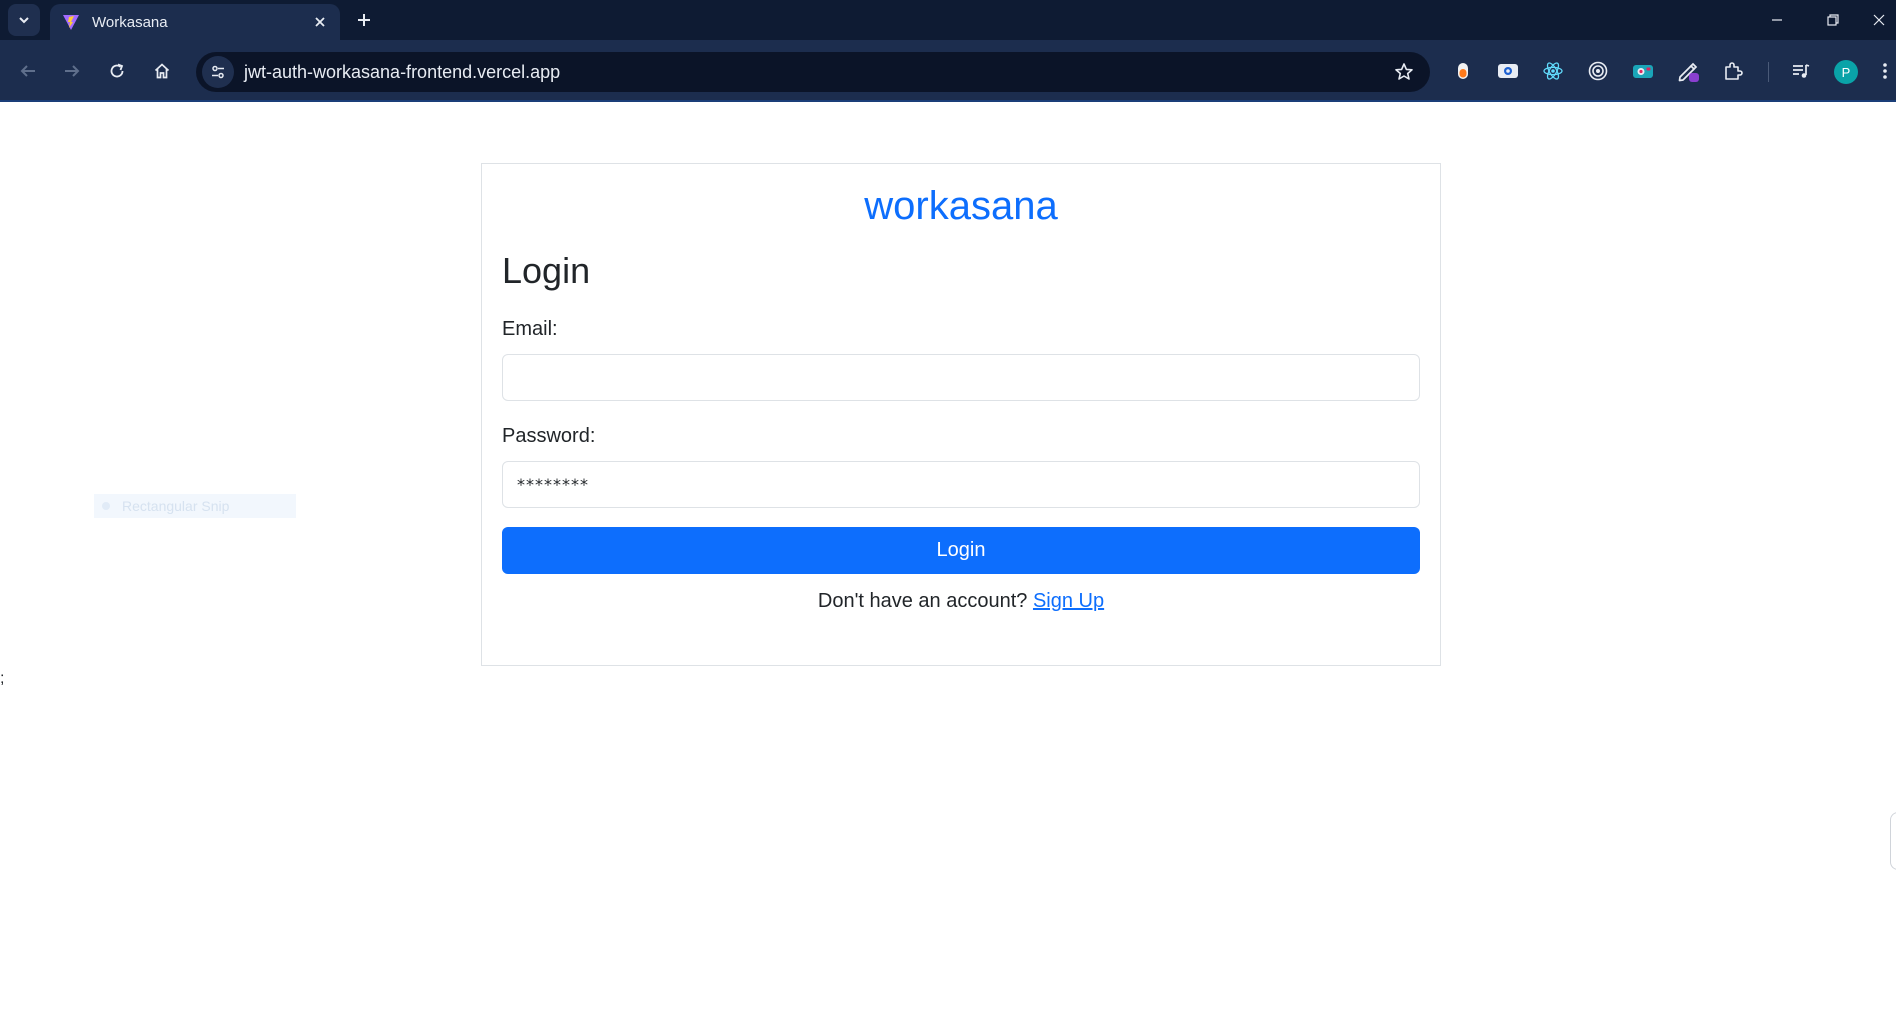 This screenshot has width=1896, height=1023. I want to click on profile-avatar: P, so click(1846, 72).